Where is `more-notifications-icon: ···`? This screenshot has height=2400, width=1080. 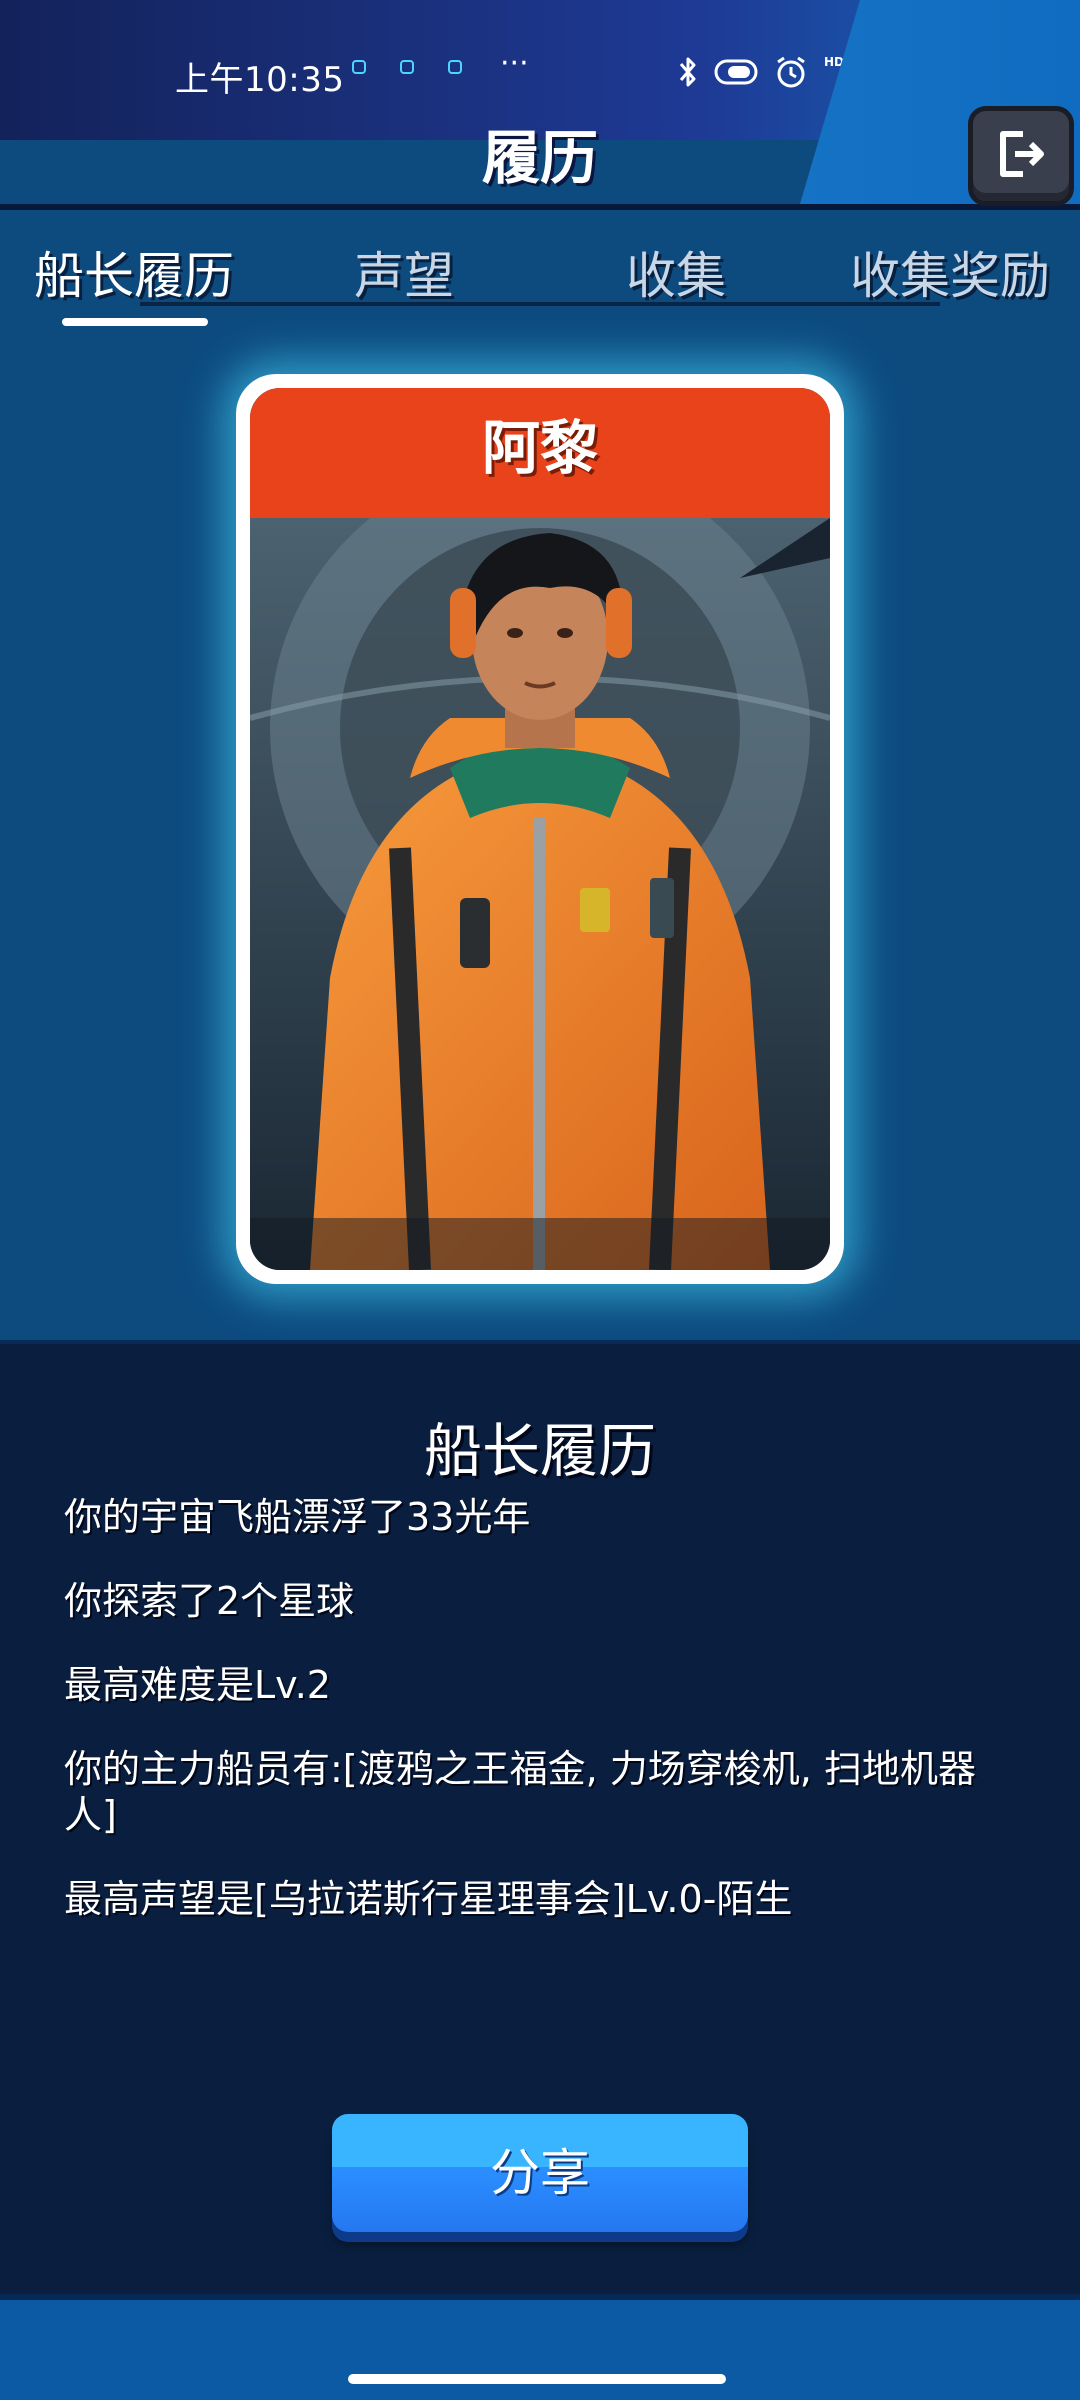 more-notifications-icon: ··· is located at coordinates (514, 63).